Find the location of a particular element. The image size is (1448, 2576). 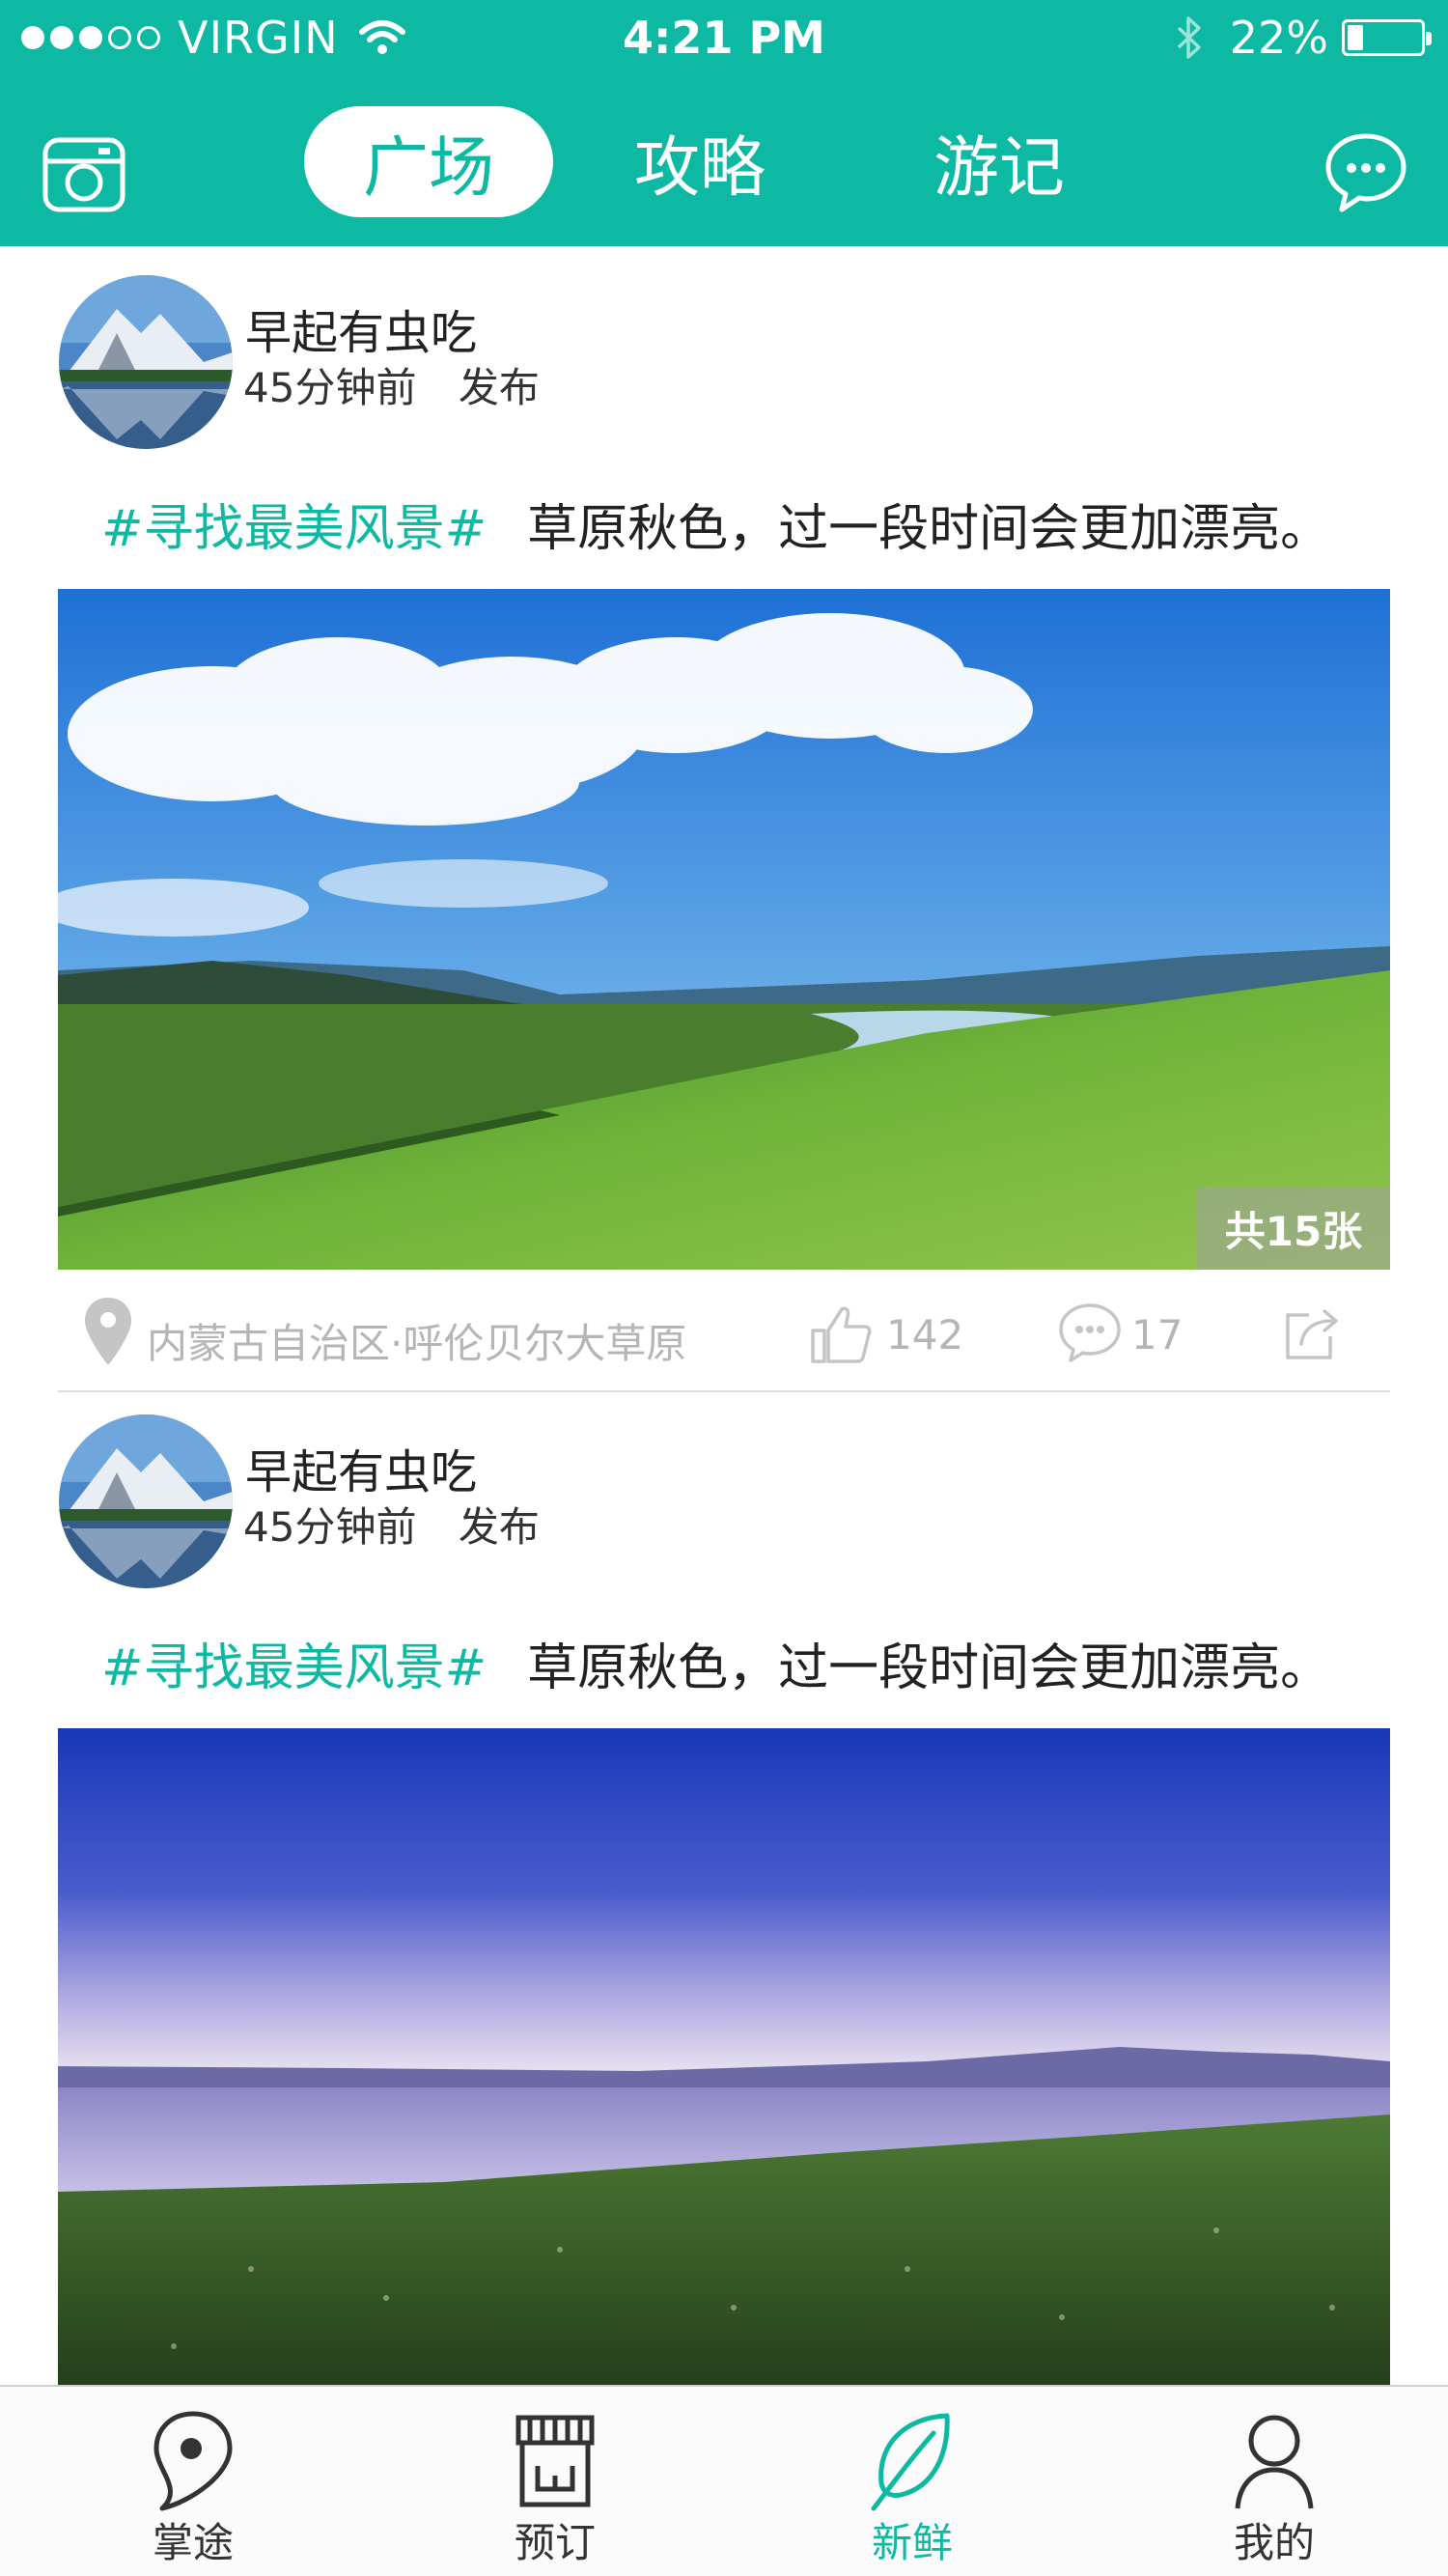

nav-item-explore: 掌途 is located at coordinates (193, 2482).